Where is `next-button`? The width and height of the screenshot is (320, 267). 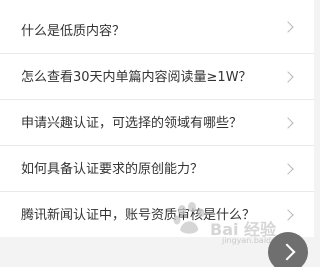
next-button is located at coordinates (288, 249).